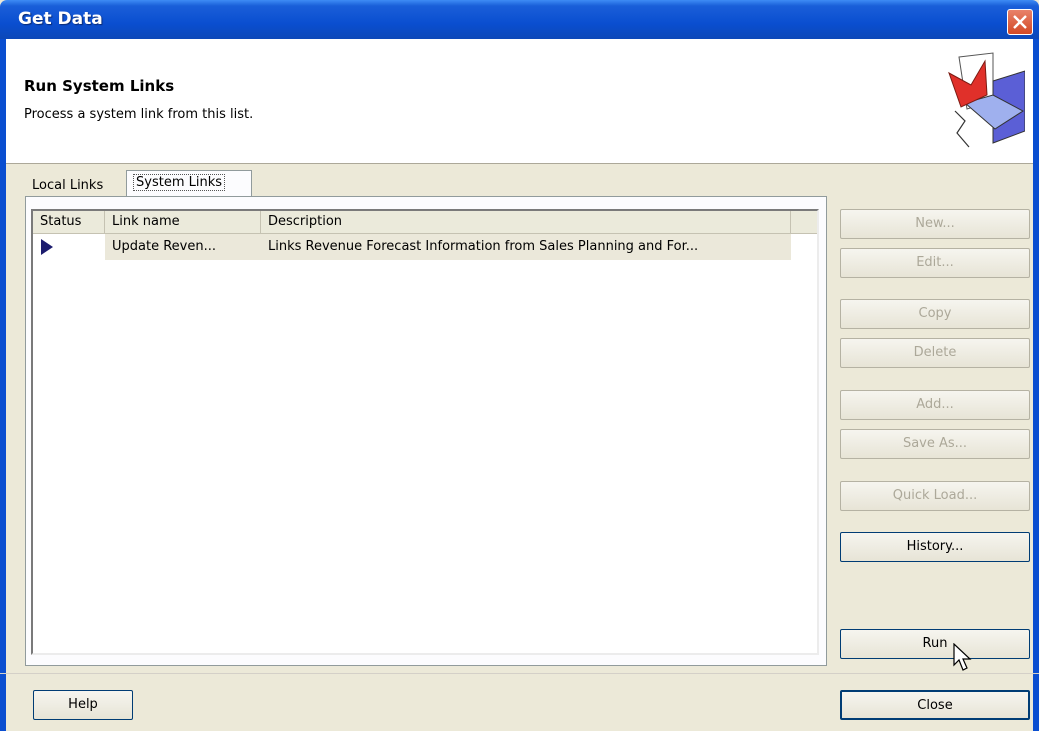 The width and height of the screenshot is (1039, 731). I want to click on tab-system-links-label: System Links, so click(179, 182).